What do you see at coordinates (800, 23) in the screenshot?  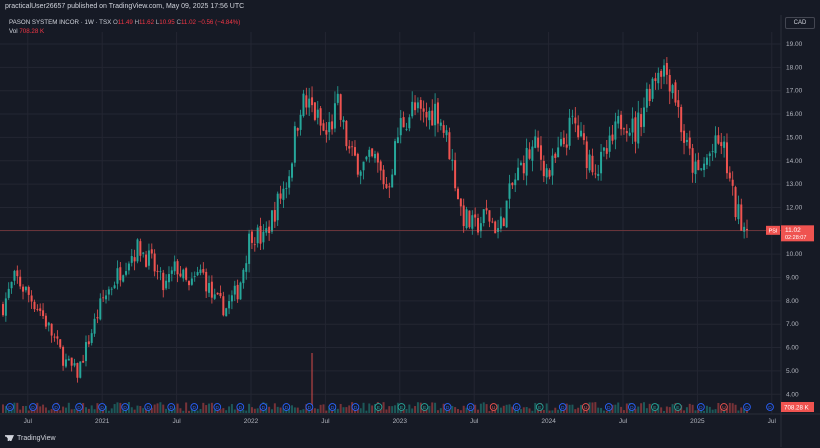 I see `currency-button: CAD` at bounding box center [800, 23].